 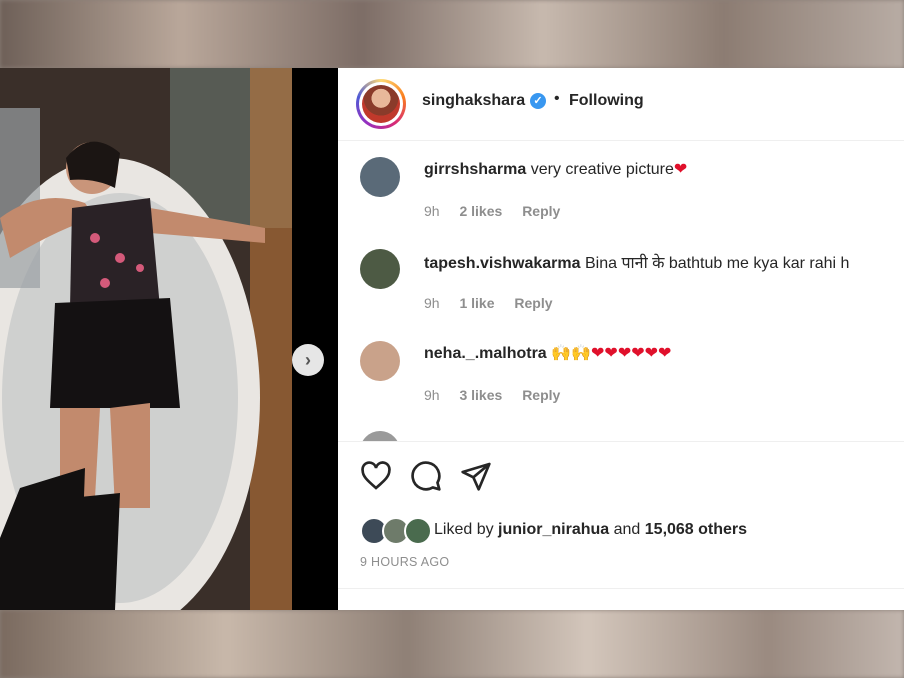 What do you see at coordinates (380, 436) in the screenshot?
I see `comment-avatar-partial` at bounding box center [380, 436].